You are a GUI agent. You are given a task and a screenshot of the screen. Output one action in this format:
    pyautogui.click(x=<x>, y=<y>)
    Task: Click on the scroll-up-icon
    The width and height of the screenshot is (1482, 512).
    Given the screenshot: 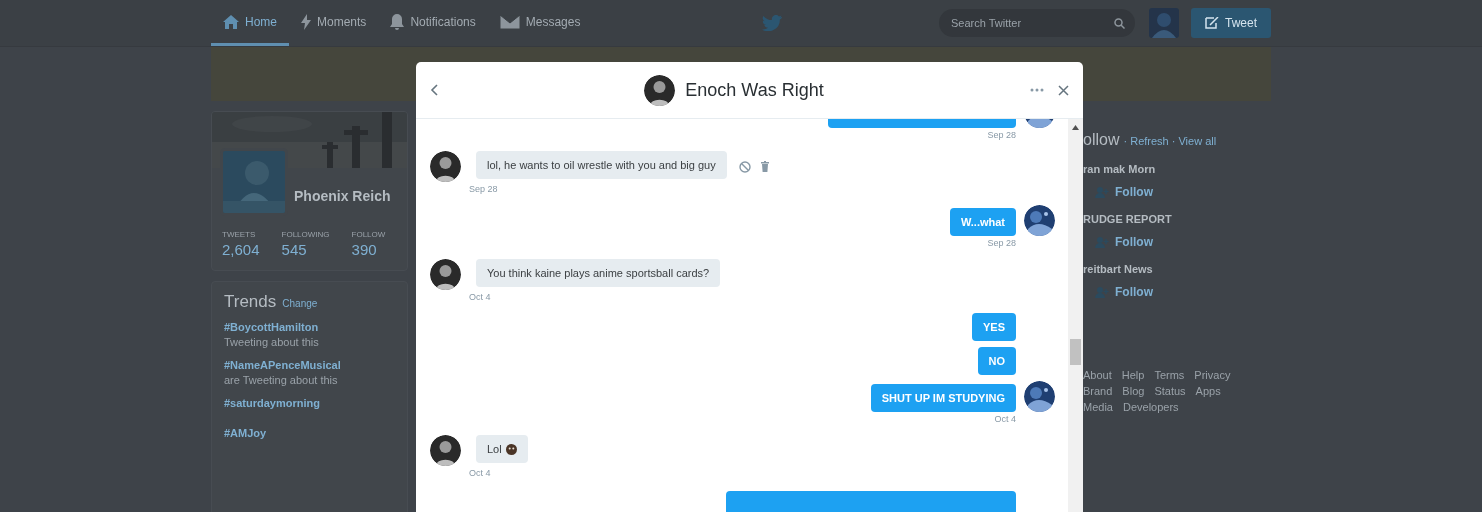 What is the action you would take?
    pyautogui.click(x=1075, y=127)
    